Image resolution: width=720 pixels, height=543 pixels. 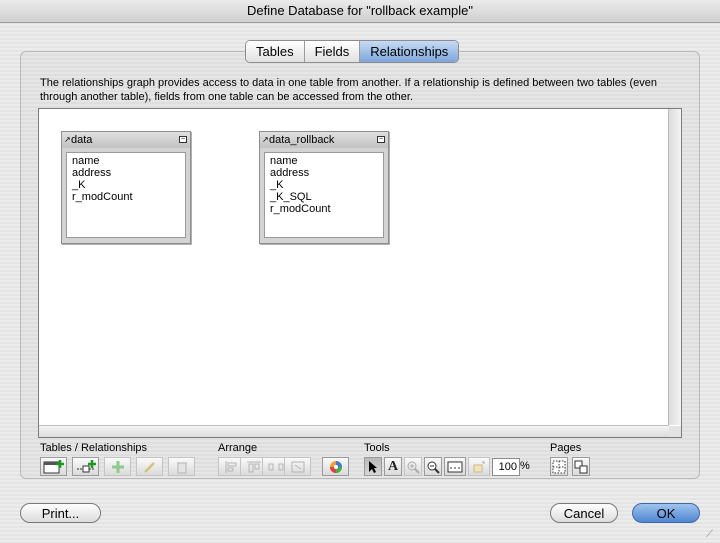 What do you see at coordinates (675, 431) in the screenshot?
I see `scroll-corner` at bounding box center [675, 431].